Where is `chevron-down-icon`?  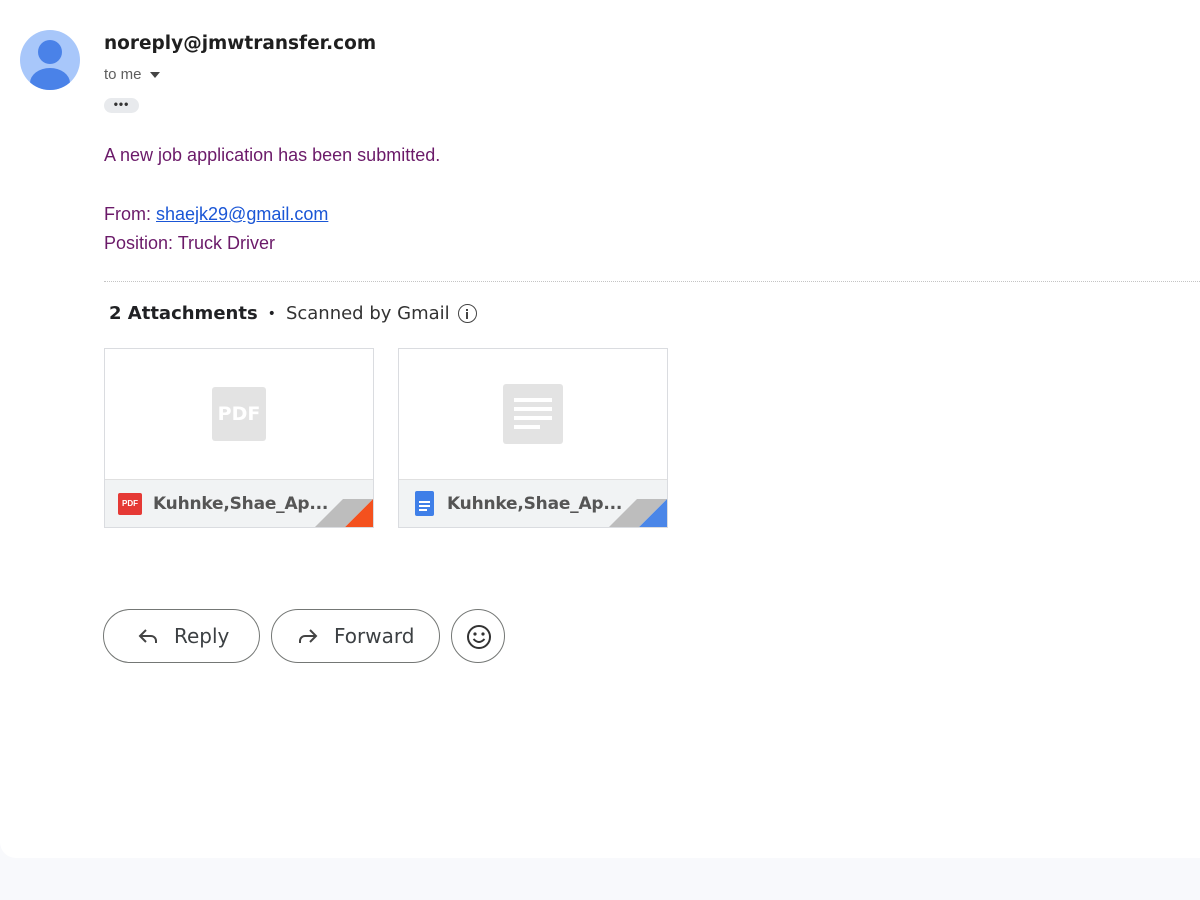
chevron-down-icon is located at coordinates (154, 74).